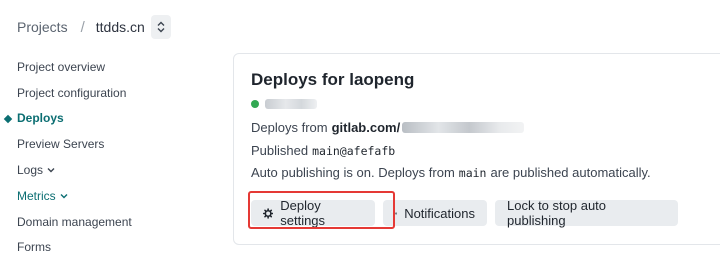 This screenshot has height=260, width=720. I want to click on deploys-from-line: Deploys from gitlab.com/, so click(387, 127).